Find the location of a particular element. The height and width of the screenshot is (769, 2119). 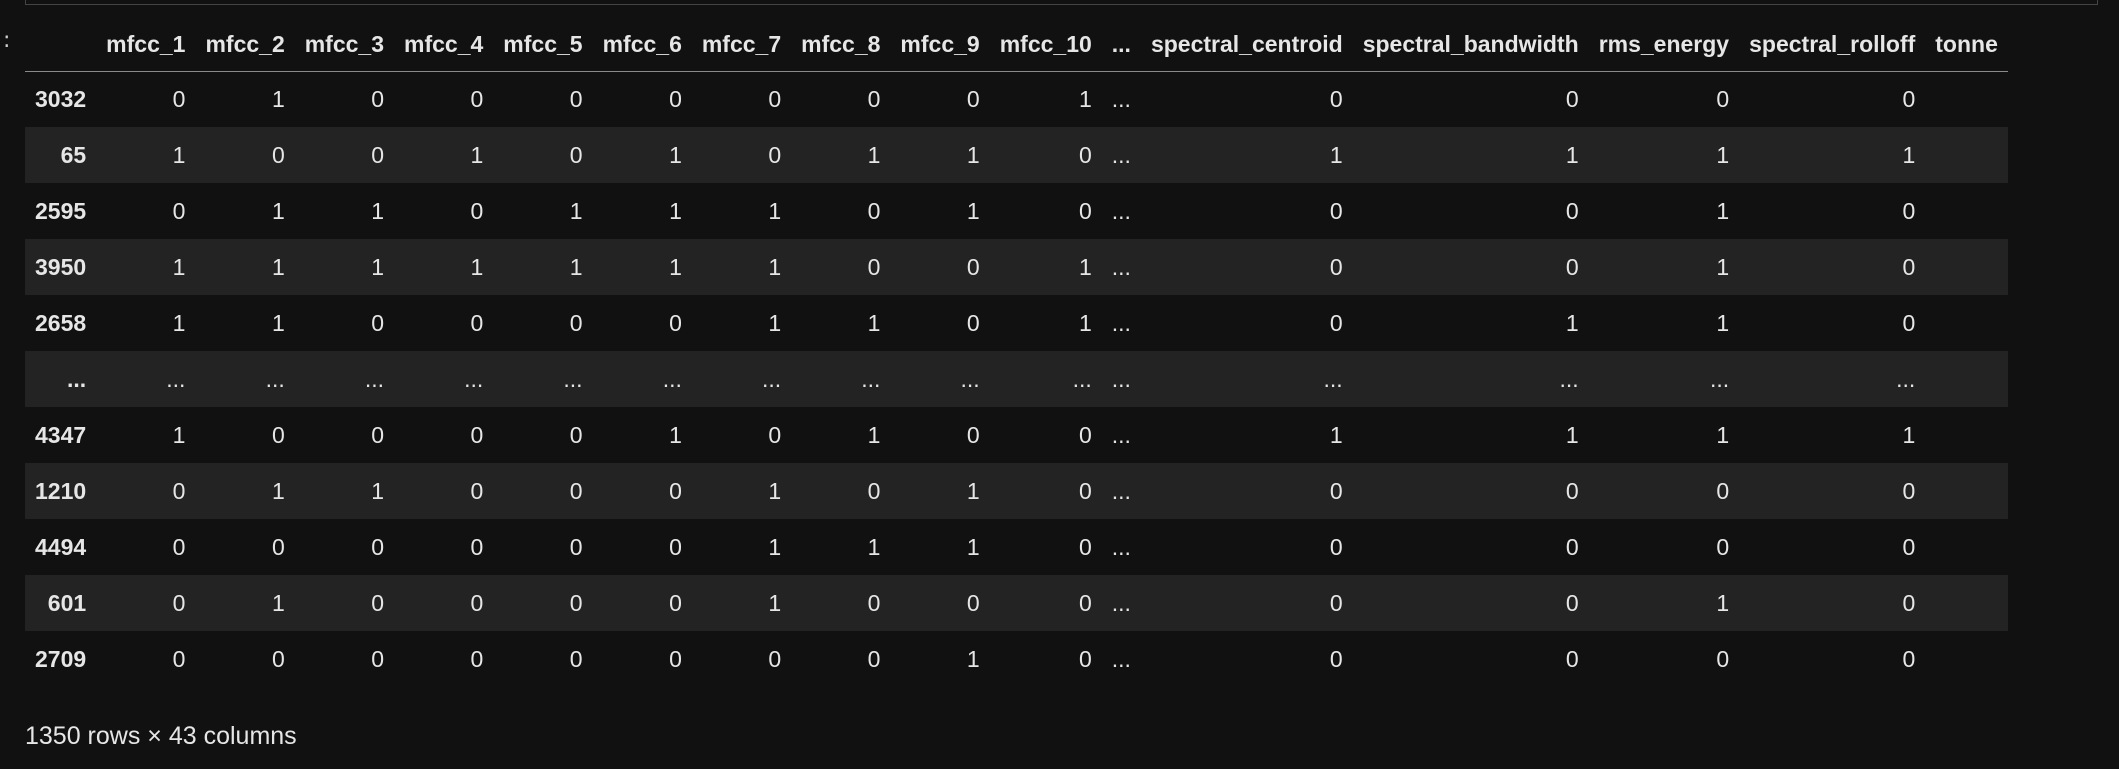

column-header: tonne is located at coordinates (1966, 45).